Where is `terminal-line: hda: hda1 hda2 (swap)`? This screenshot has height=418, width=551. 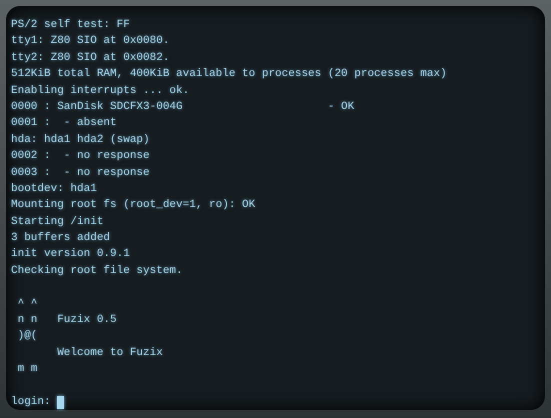
terminal-line: hda: hda1 hda2 (swap) is located at coordinates (80, 140).